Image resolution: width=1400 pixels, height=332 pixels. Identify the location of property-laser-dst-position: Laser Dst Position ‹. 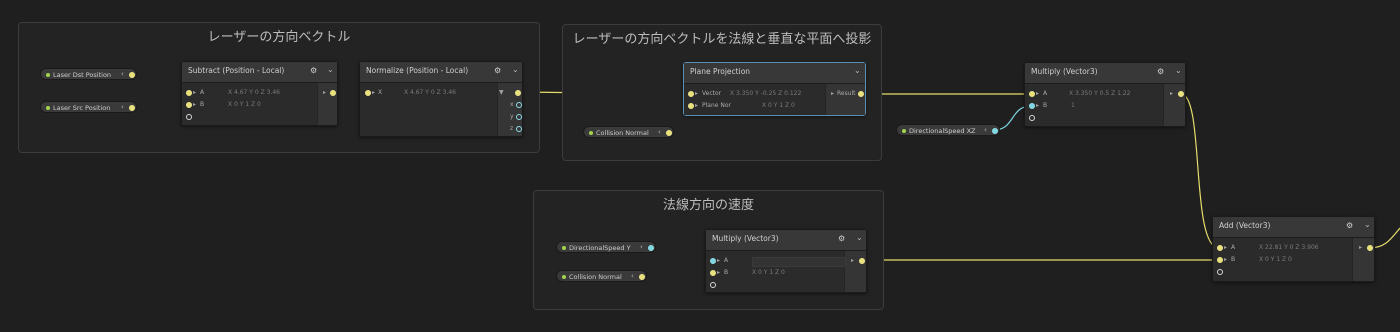
(88, 74).